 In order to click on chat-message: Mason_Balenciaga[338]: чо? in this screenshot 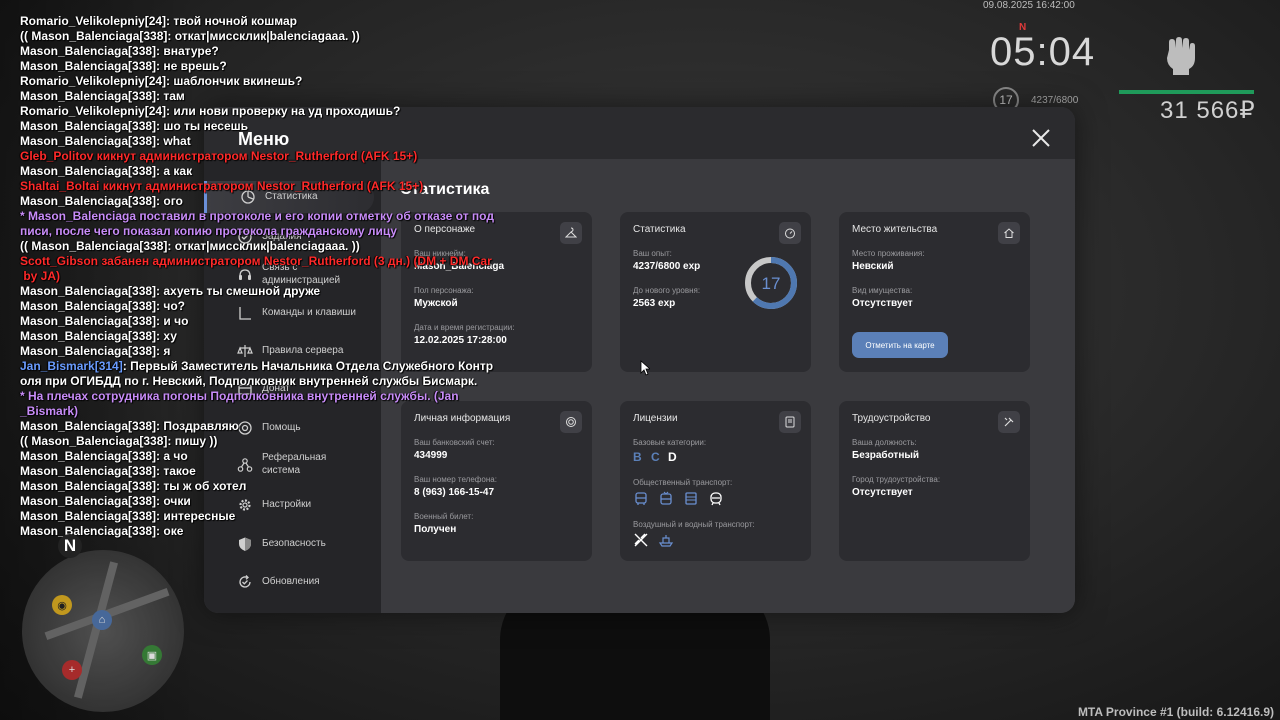, I will do `click(265, 306)`.